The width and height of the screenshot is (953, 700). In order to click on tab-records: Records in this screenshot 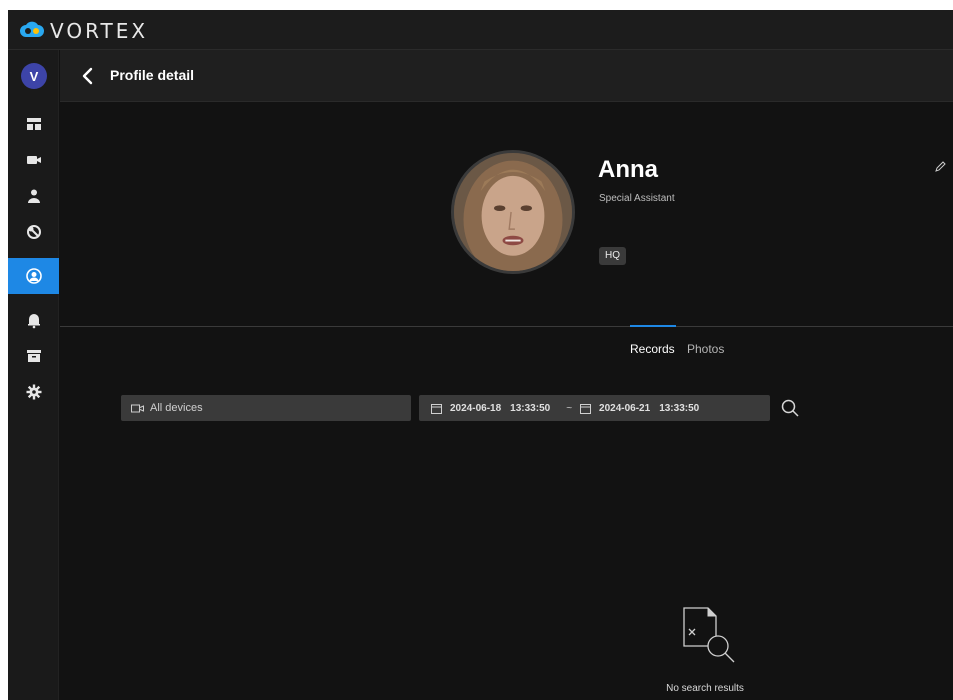, I will do `click(652, 349)`.